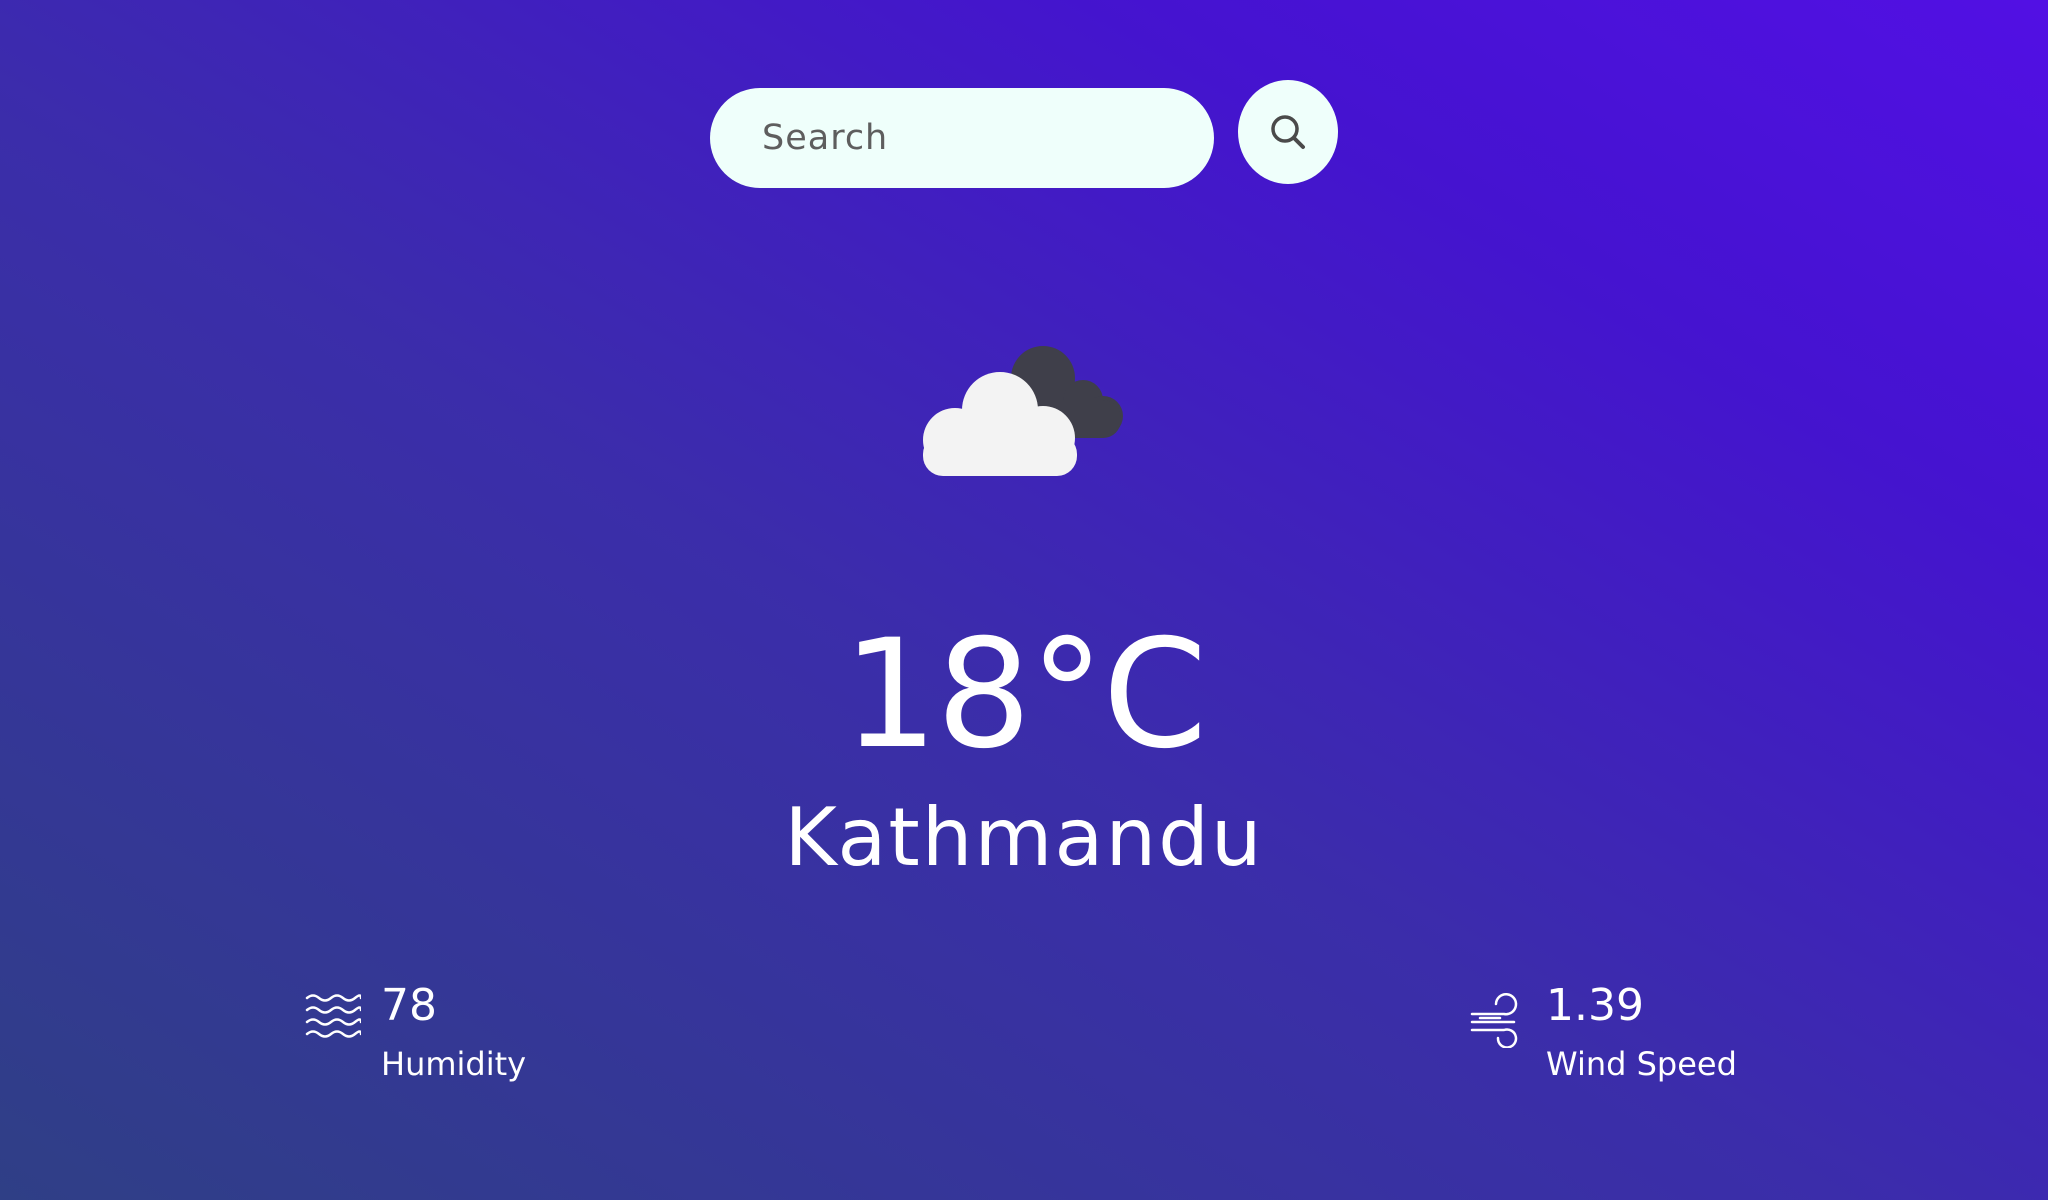  Describe the element at coordinates (454, 1064) in the screenshot. I see `humidity-label: Humidity` at that location.